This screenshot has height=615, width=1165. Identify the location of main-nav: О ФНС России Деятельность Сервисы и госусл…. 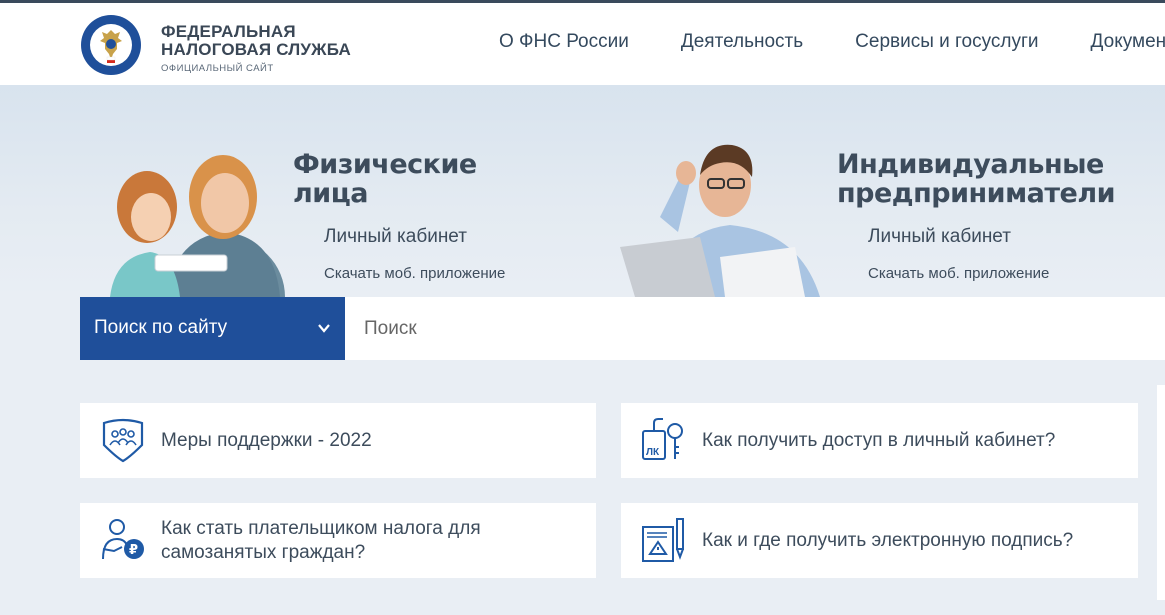
(832, 42).